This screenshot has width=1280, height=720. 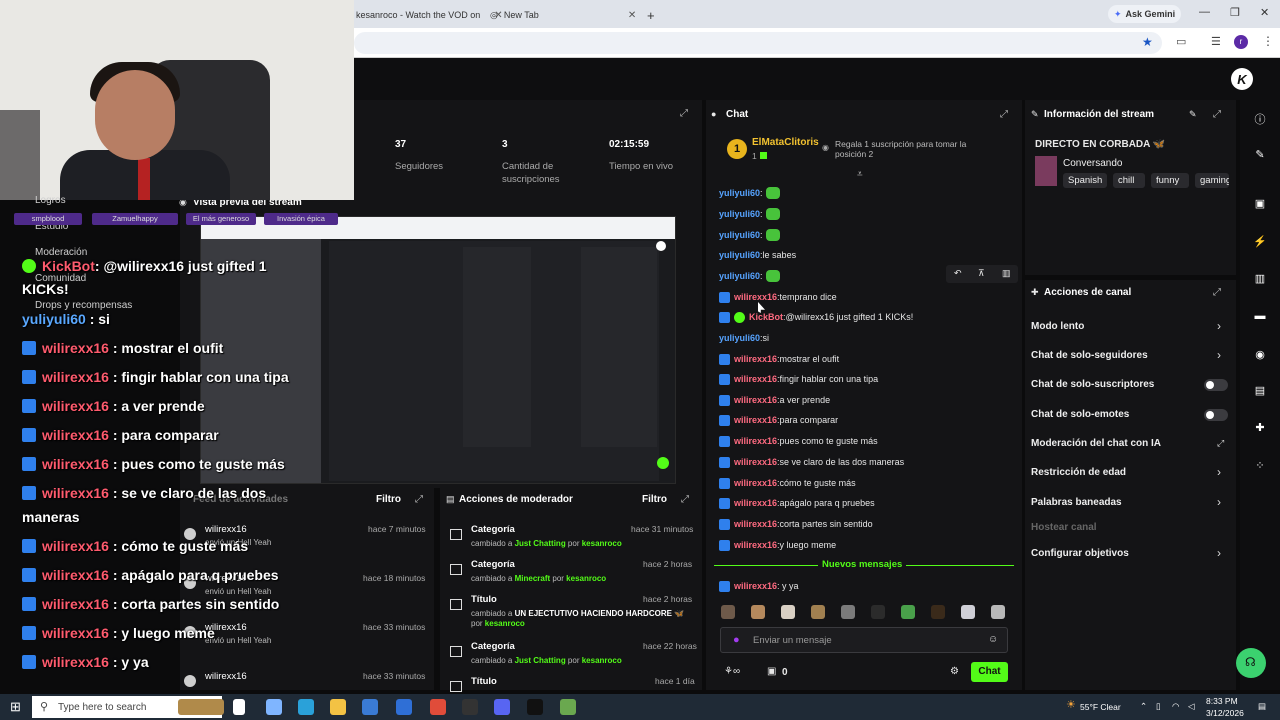 What do you see at coordinates (1260, 156) in the screenshot?
I see `pencil-icon: ✎` at bounding box center [1260, 156].